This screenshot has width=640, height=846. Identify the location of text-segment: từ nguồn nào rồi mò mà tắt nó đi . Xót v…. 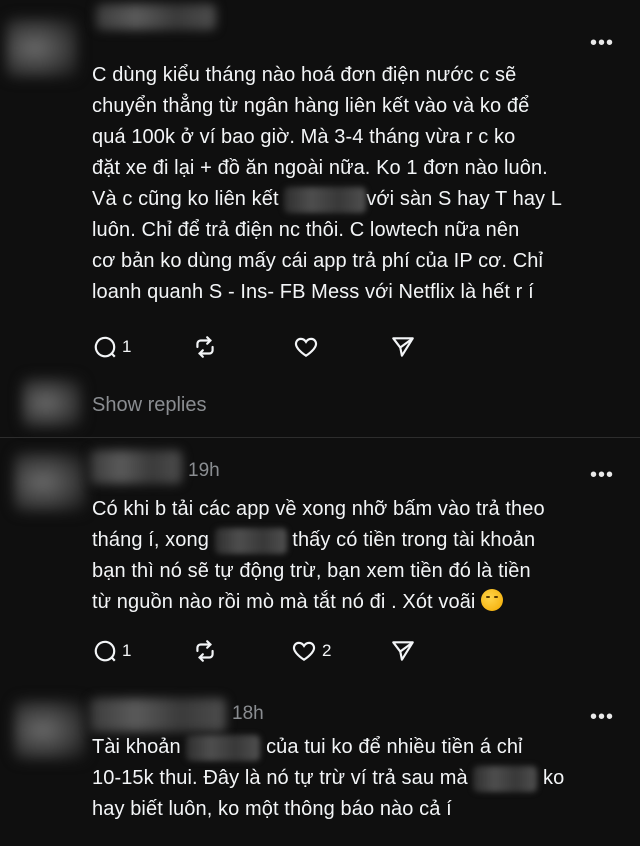
(284, 602).